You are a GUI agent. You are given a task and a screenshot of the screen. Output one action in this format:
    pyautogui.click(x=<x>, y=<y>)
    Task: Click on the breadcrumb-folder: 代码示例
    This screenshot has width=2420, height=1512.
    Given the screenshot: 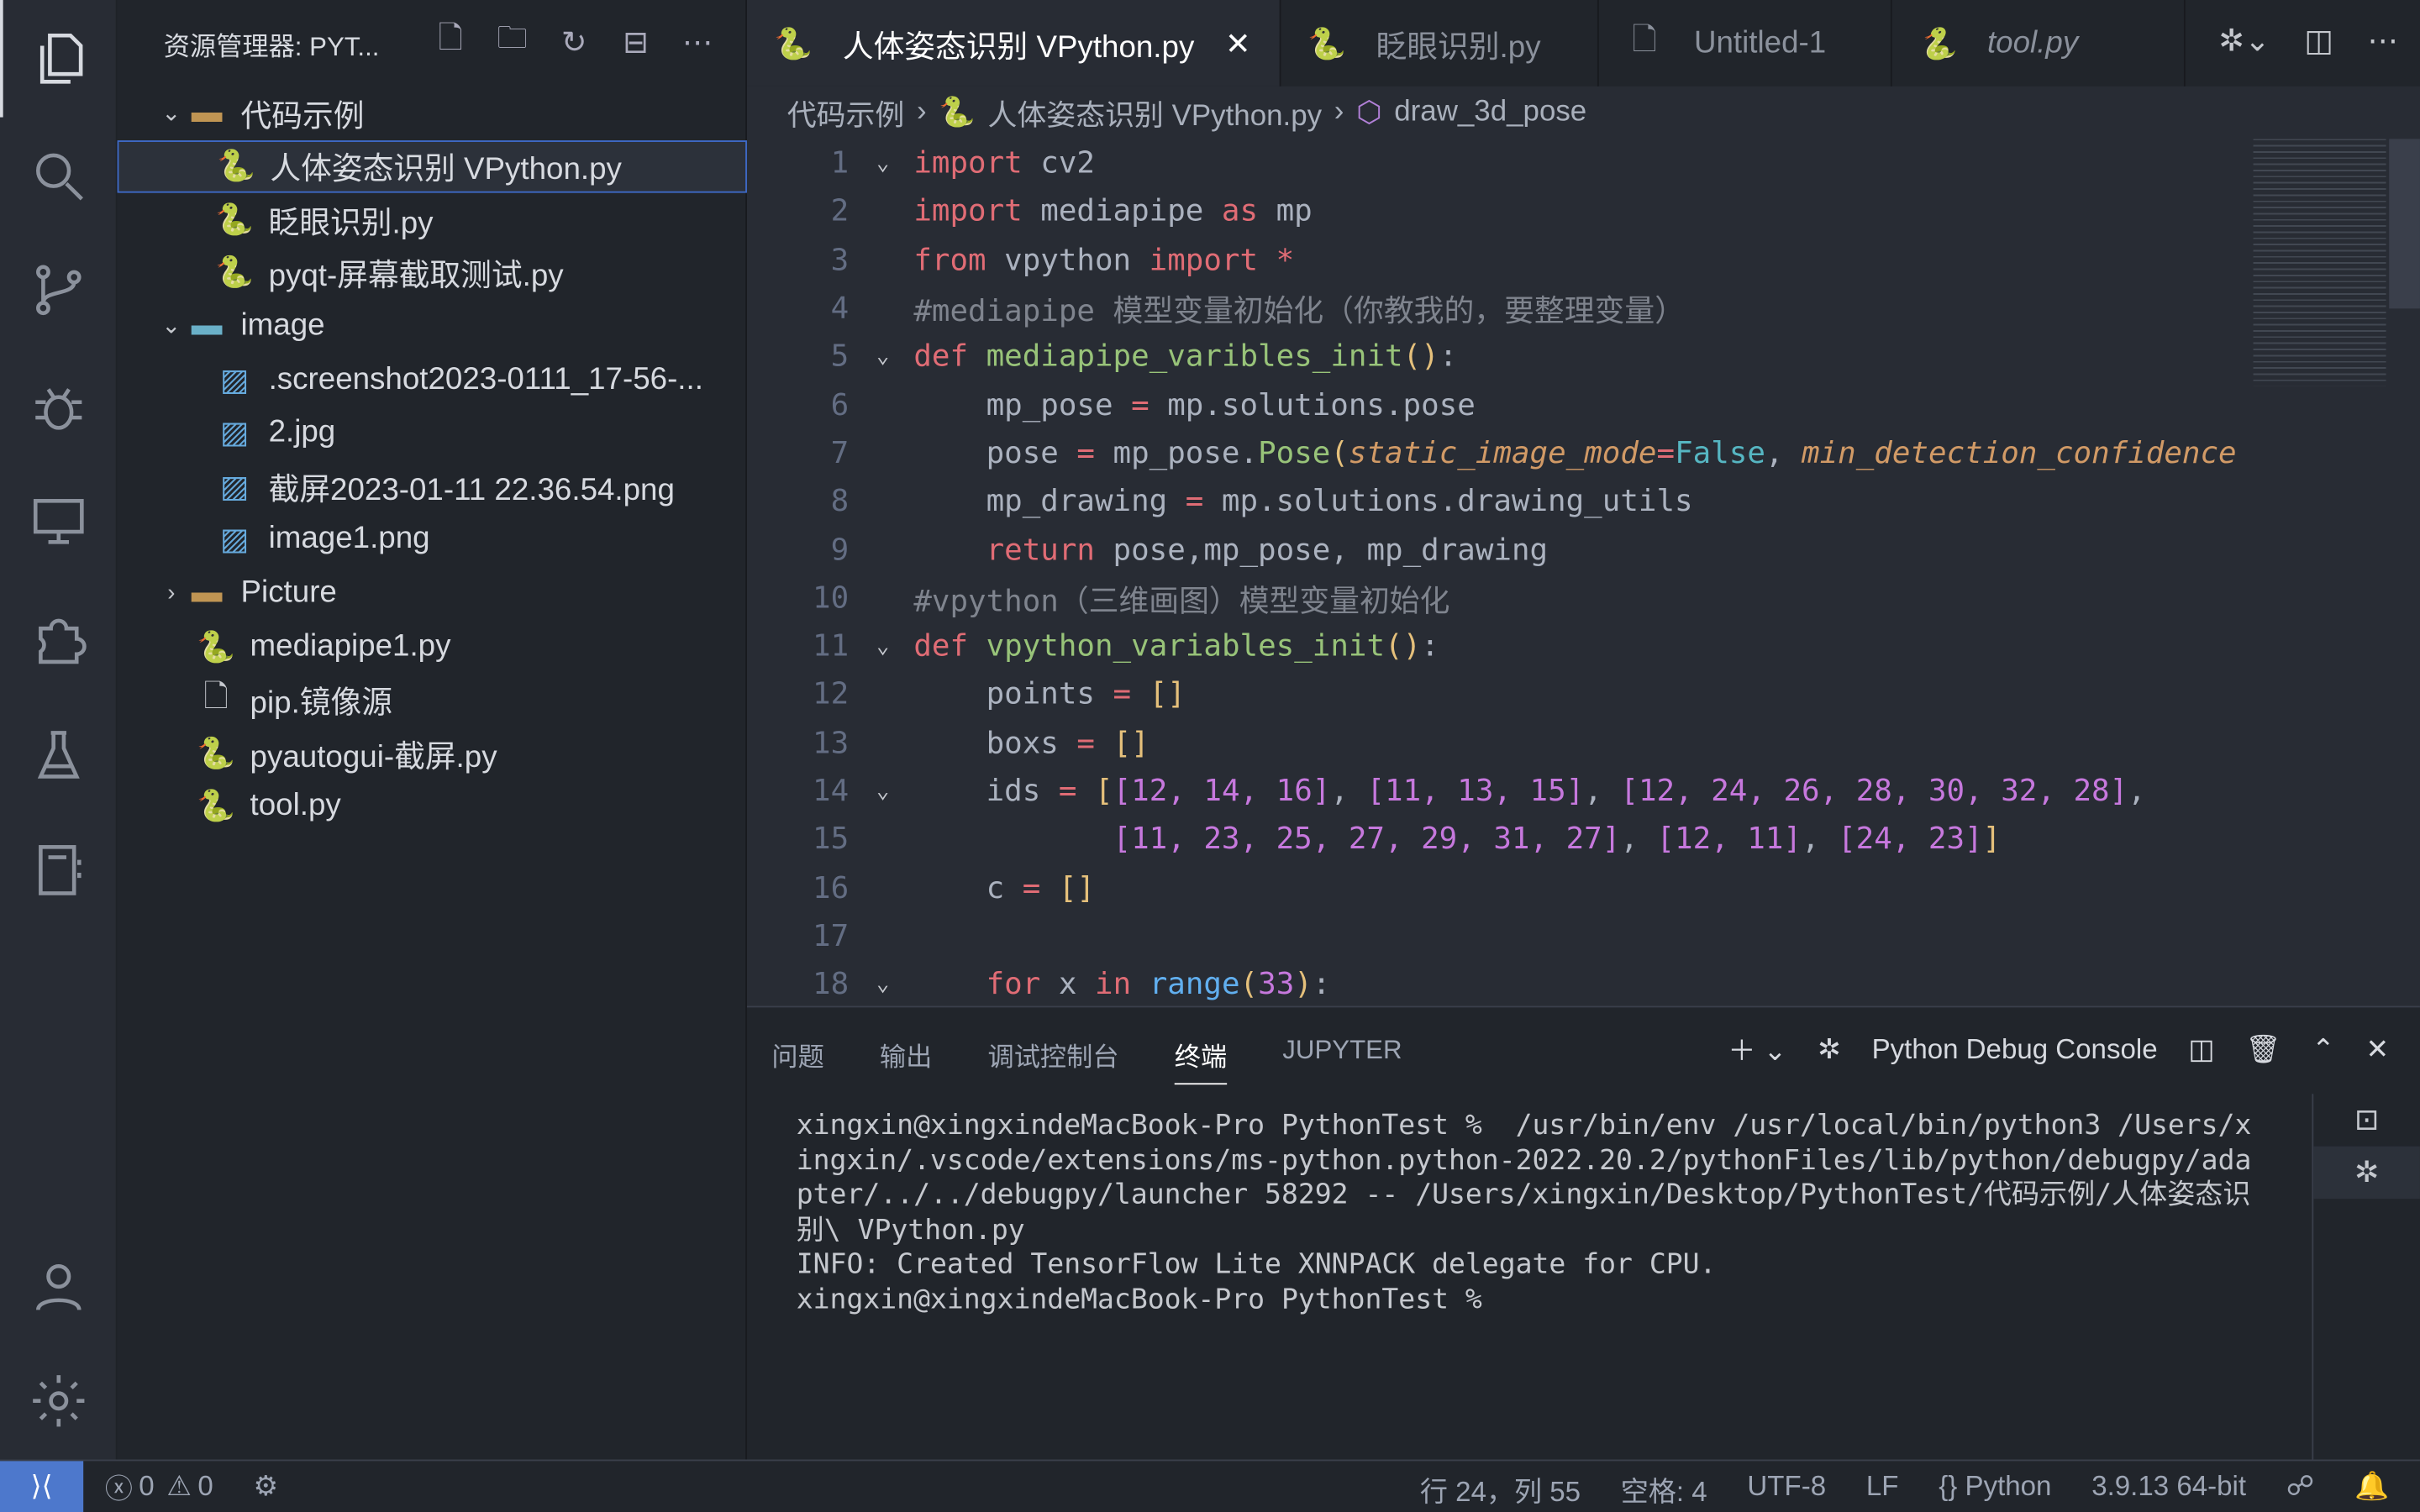 What is the action you would take?
    pyautogui.click(x=846, y=113)
    